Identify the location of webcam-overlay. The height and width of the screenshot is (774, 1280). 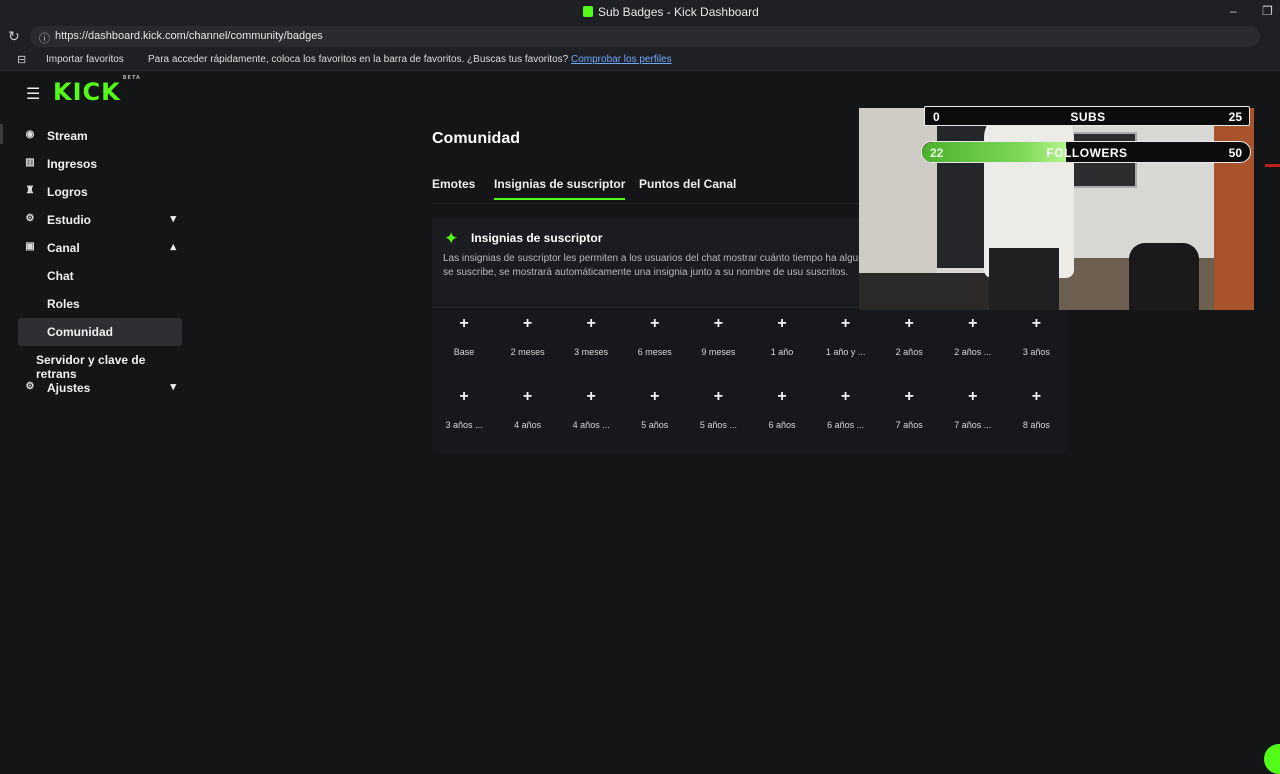
(1056, 209).